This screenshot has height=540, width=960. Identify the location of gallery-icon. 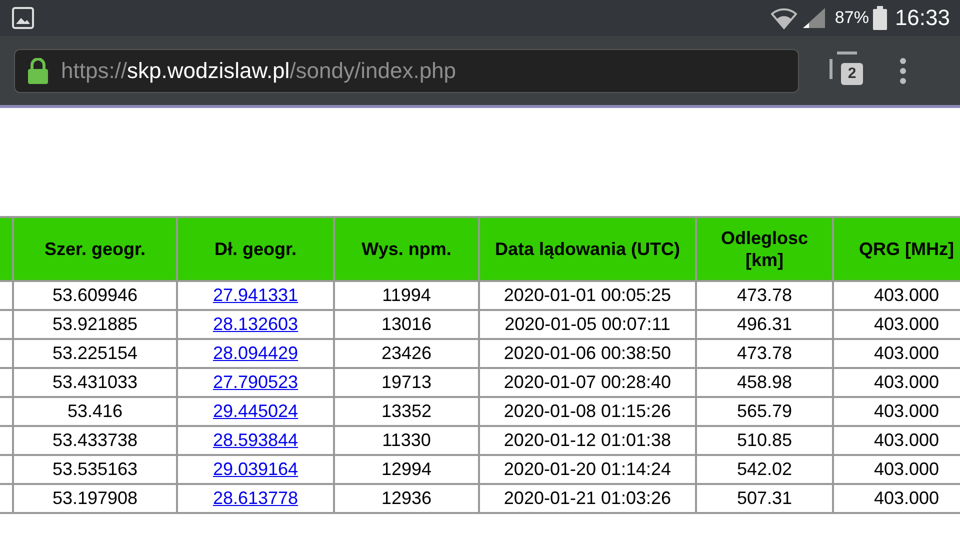
(23, 18).